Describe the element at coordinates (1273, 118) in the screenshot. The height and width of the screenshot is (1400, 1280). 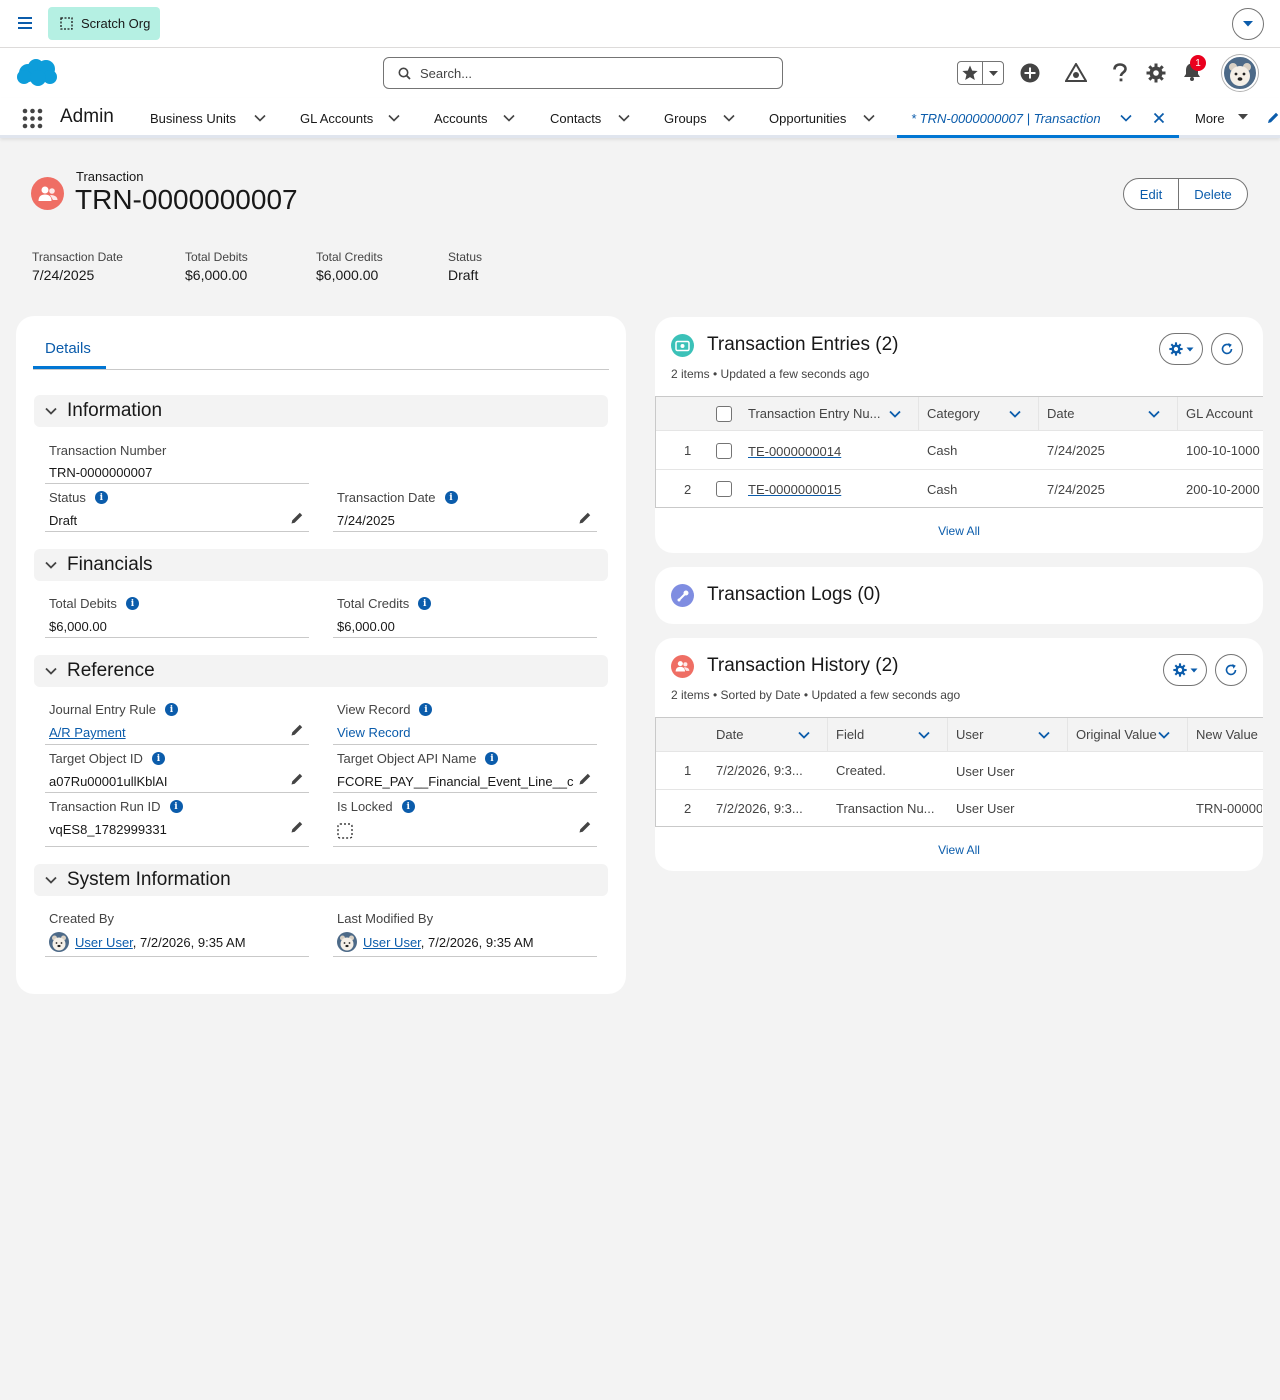
I see `edit-nav-pencil-icon` at that location.